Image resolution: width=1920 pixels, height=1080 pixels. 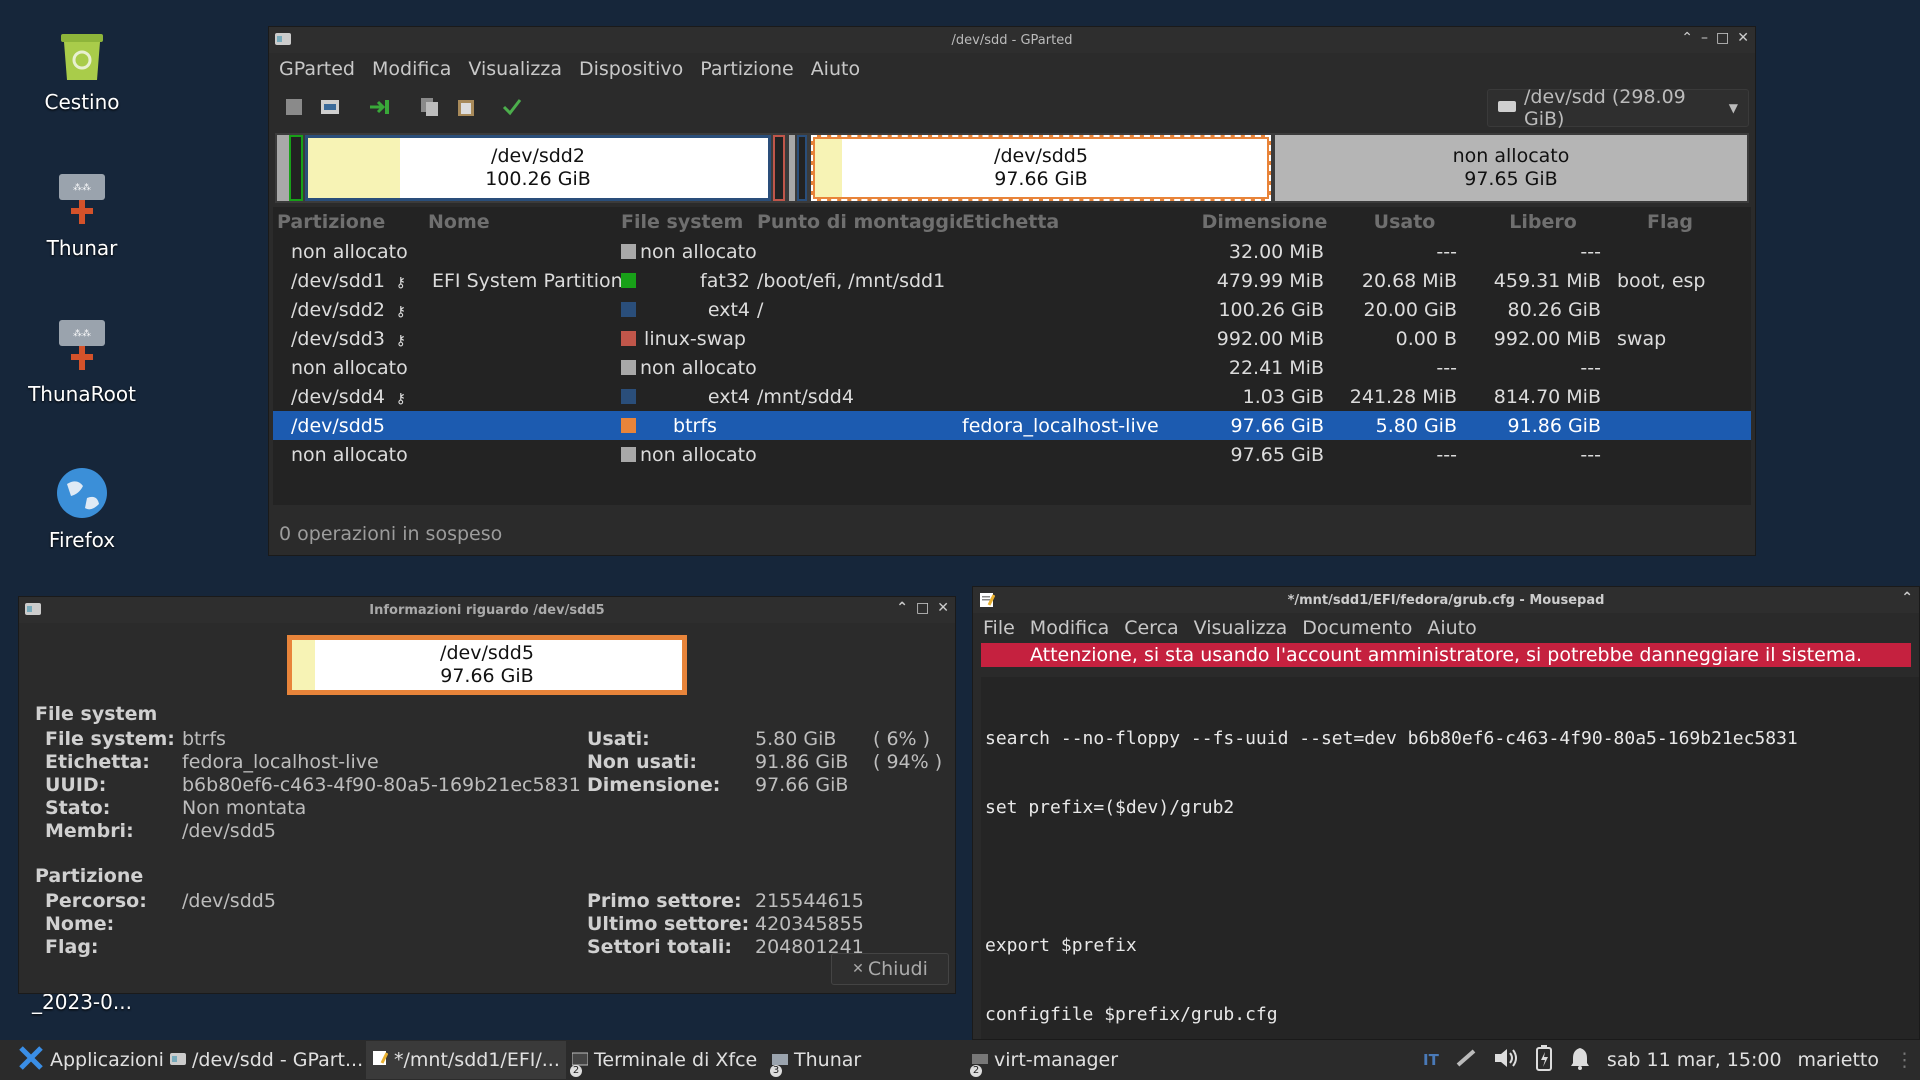 What do you see at coordinates (294, 107) in the screenshot?
I see `new-partition-icon` at bounding box center [294, 107].